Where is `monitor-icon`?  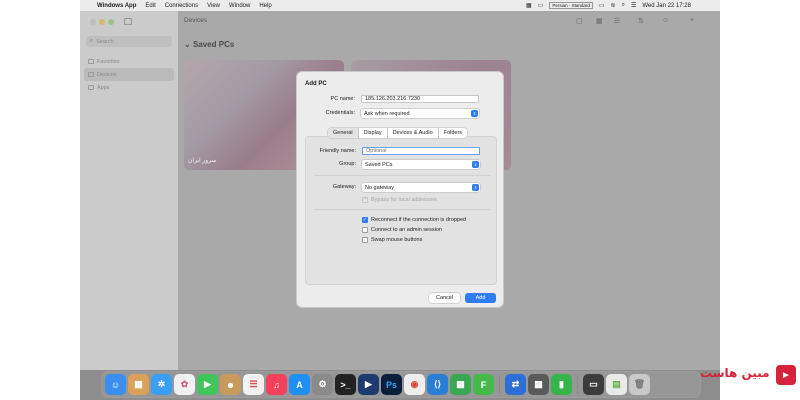 monitor-icon is located at coordinates (91, 74).